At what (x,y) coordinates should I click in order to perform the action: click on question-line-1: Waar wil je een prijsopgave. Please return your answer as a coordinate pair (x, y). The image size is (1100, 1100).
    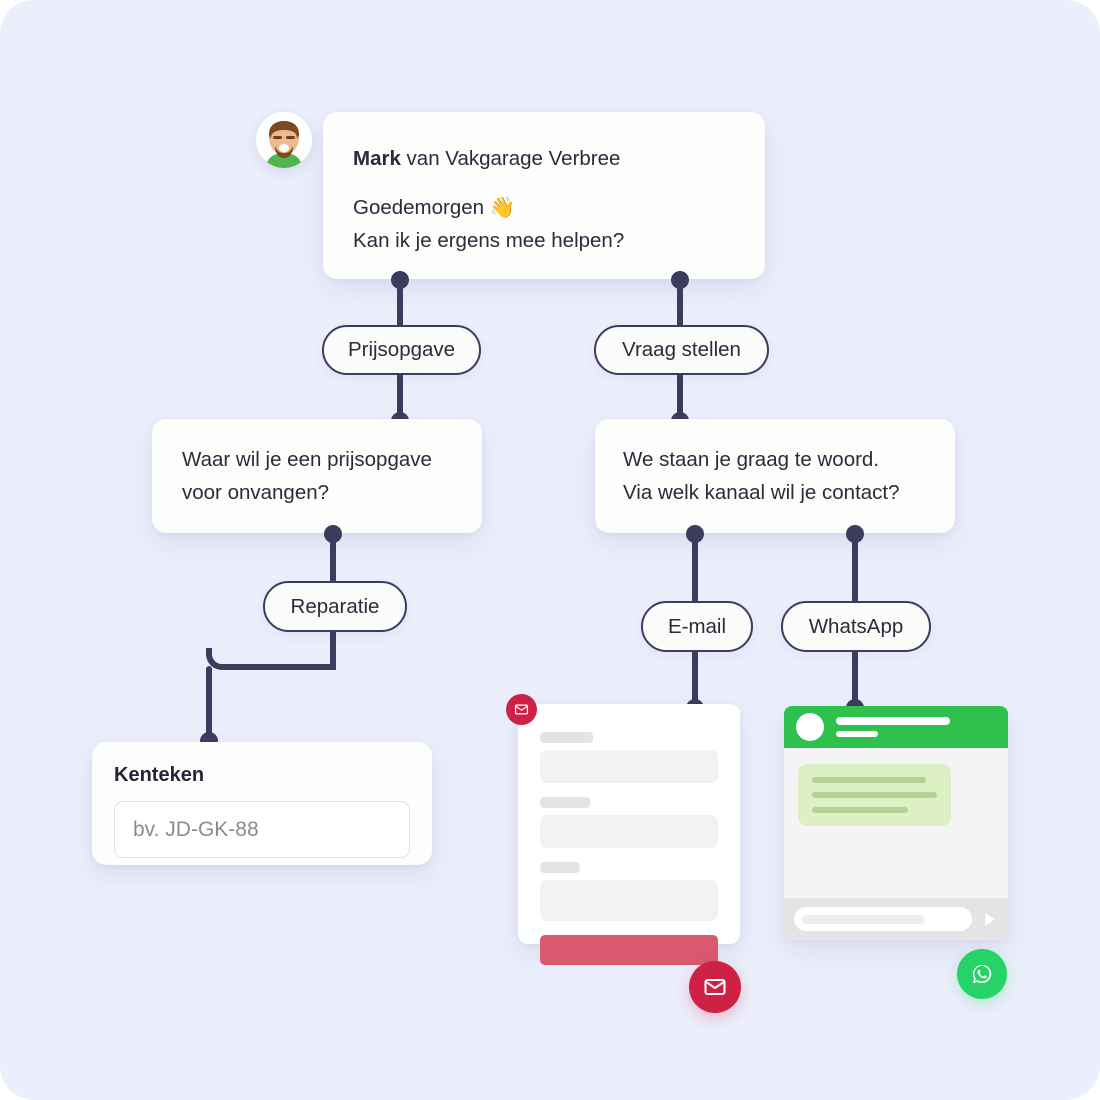
    Looking at the image, I should click on (307, 459).